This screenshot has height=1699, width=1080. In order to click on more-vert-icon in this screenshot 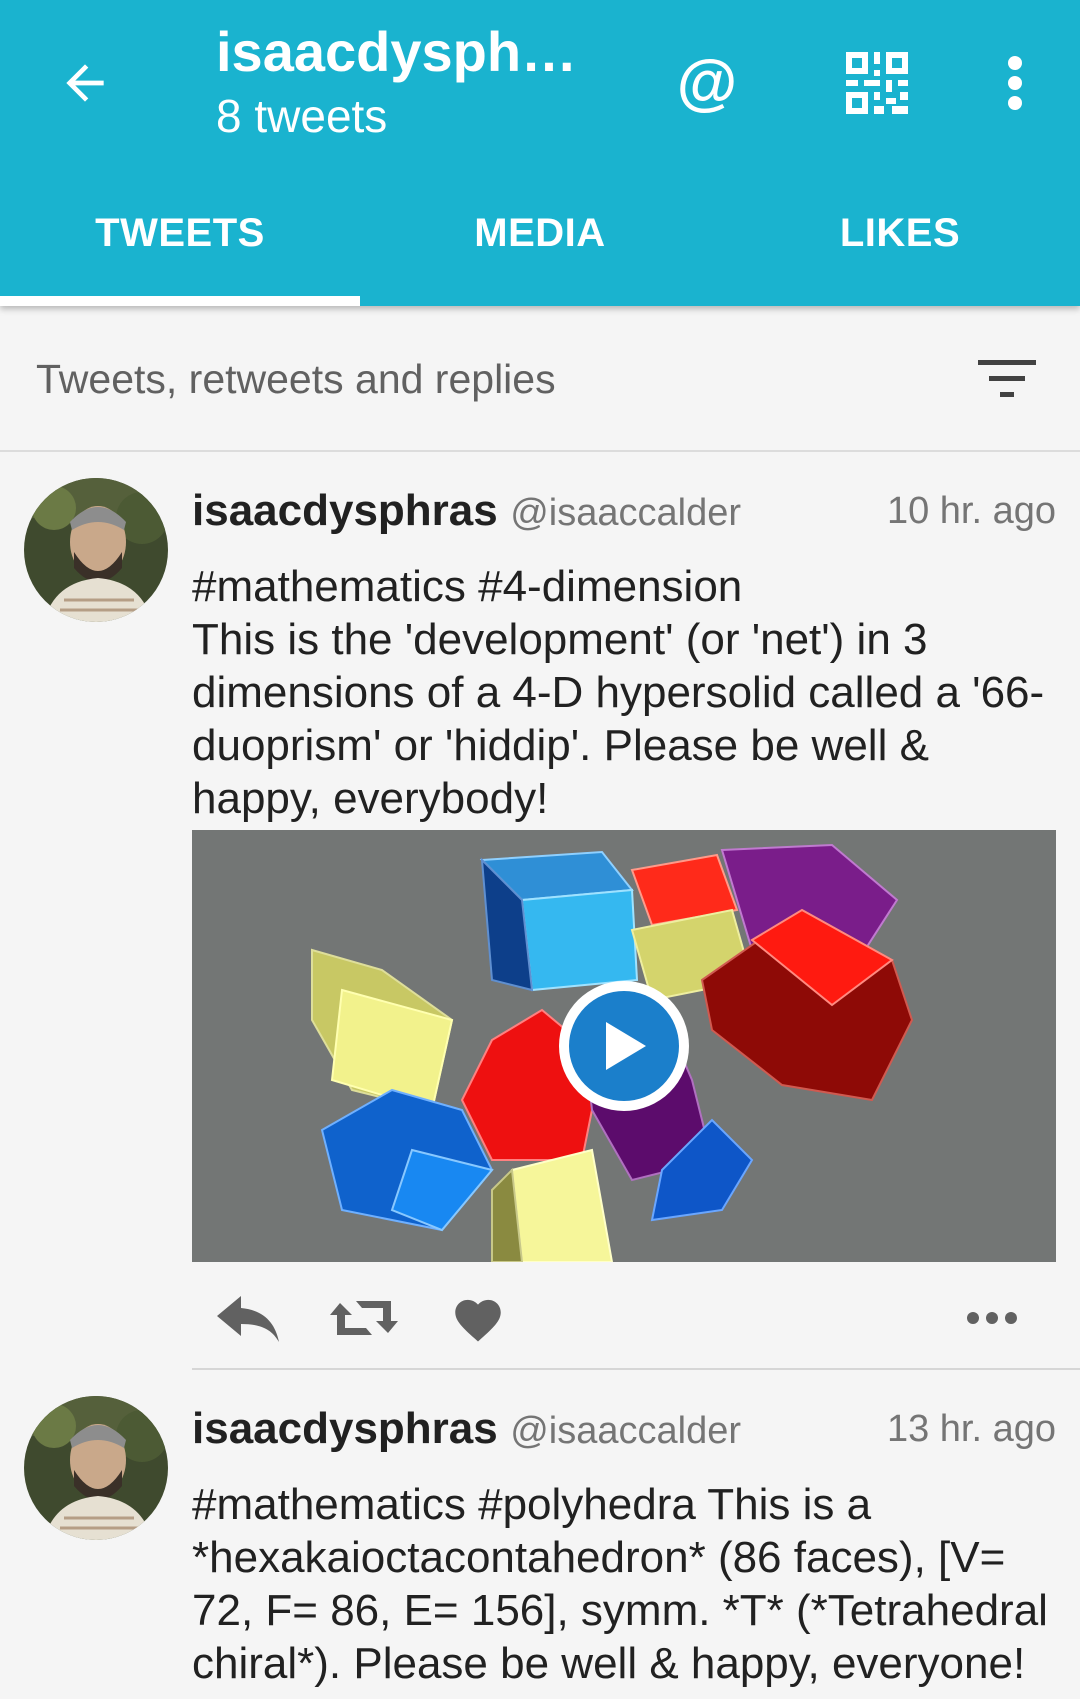, I will do `click(1015, 83)`.